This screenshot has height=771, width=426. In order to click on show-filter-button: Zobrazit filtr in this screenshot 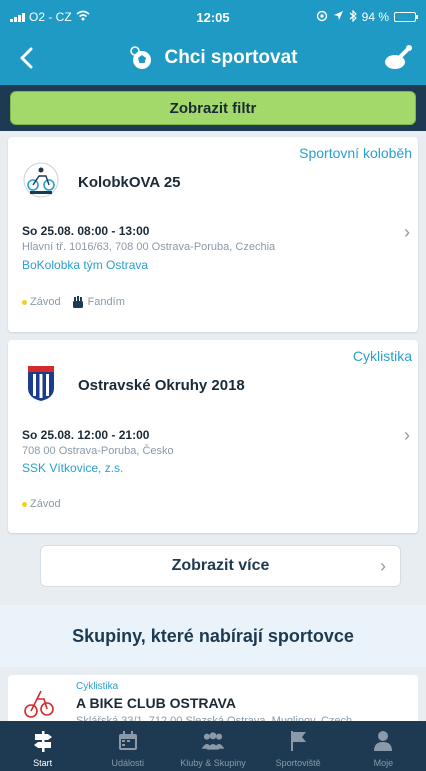, I will do `click(213, 108)`.